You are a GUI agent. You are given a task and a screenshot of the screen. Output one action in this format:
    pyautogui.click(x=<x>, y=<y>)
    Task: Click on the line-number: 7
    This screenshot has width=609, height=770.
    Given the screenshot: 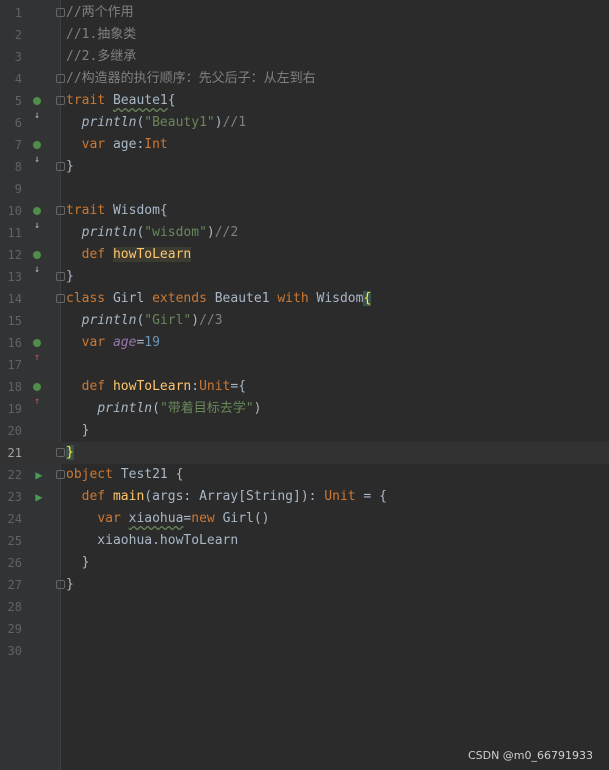 What is the action you would take?
    pyautogui.click(x=18, y=145)
    